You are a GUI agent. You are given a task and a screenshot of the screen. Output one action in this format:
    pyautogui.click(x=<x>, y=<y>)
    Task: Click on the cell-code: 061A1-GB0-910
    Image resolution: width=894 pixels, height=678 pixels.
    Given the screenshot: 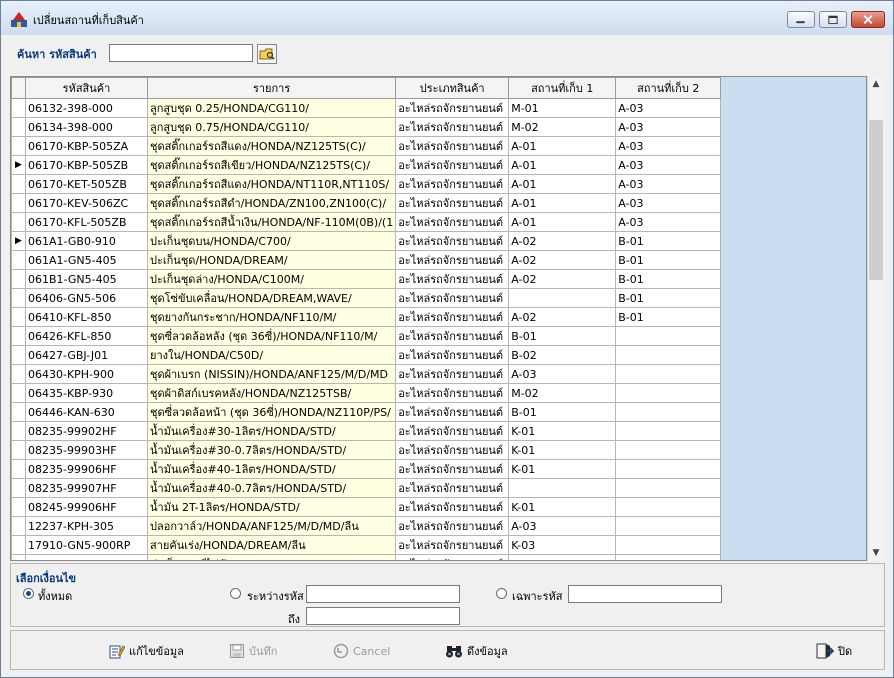 What is the action you would take?
    pyautogui.click(x=86, y=241)
    